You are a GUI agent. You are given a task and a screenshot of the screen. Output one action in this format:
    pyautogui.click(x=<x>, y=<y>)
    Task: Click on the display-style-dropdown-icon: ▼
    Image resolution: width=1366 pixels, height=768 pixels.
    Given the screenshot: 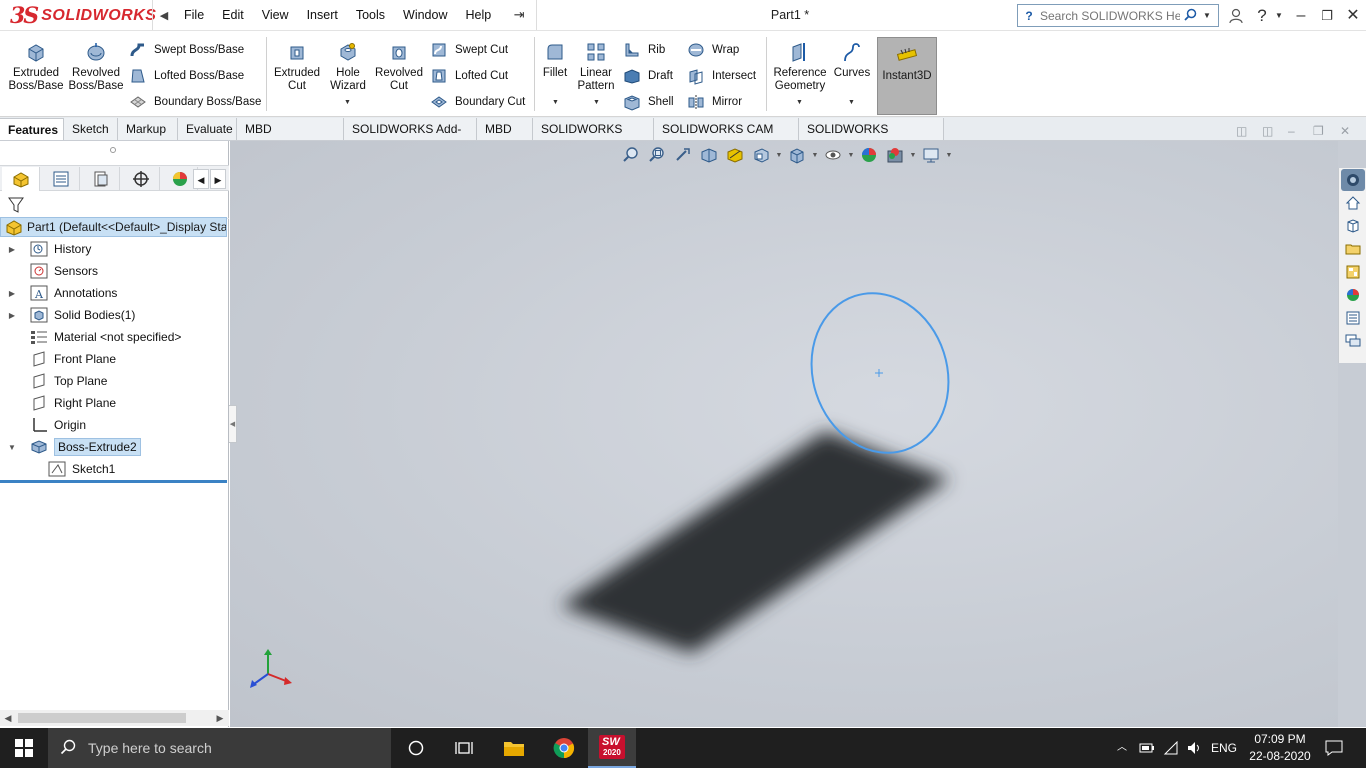 What is the action you would take?
    pyautogui.click(x=815, y=155)
    